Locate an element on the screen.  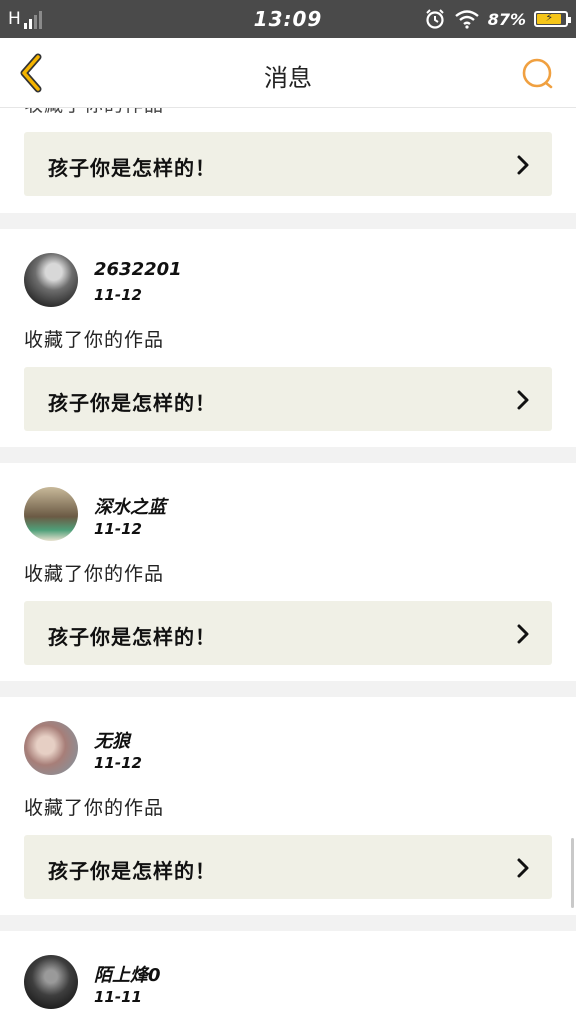
message-date: 11-11 is located at coordinates (118, 997).